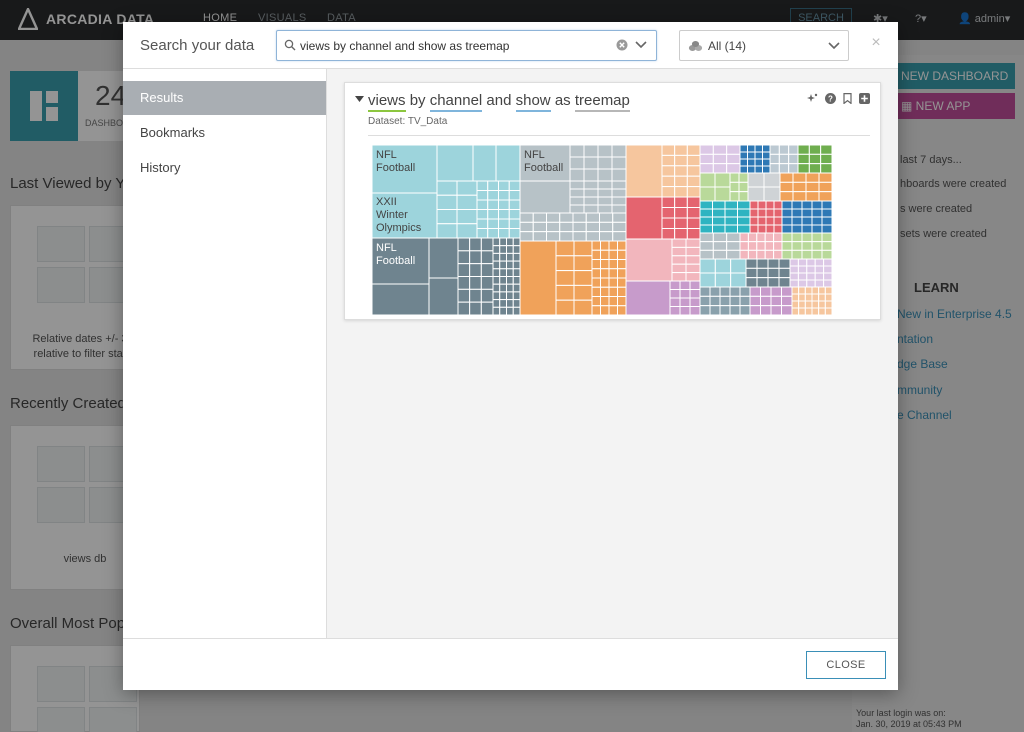 Image resolution: width=1024 pixels, height=732 pixels. I want to click on search-input, so click(450, 46).